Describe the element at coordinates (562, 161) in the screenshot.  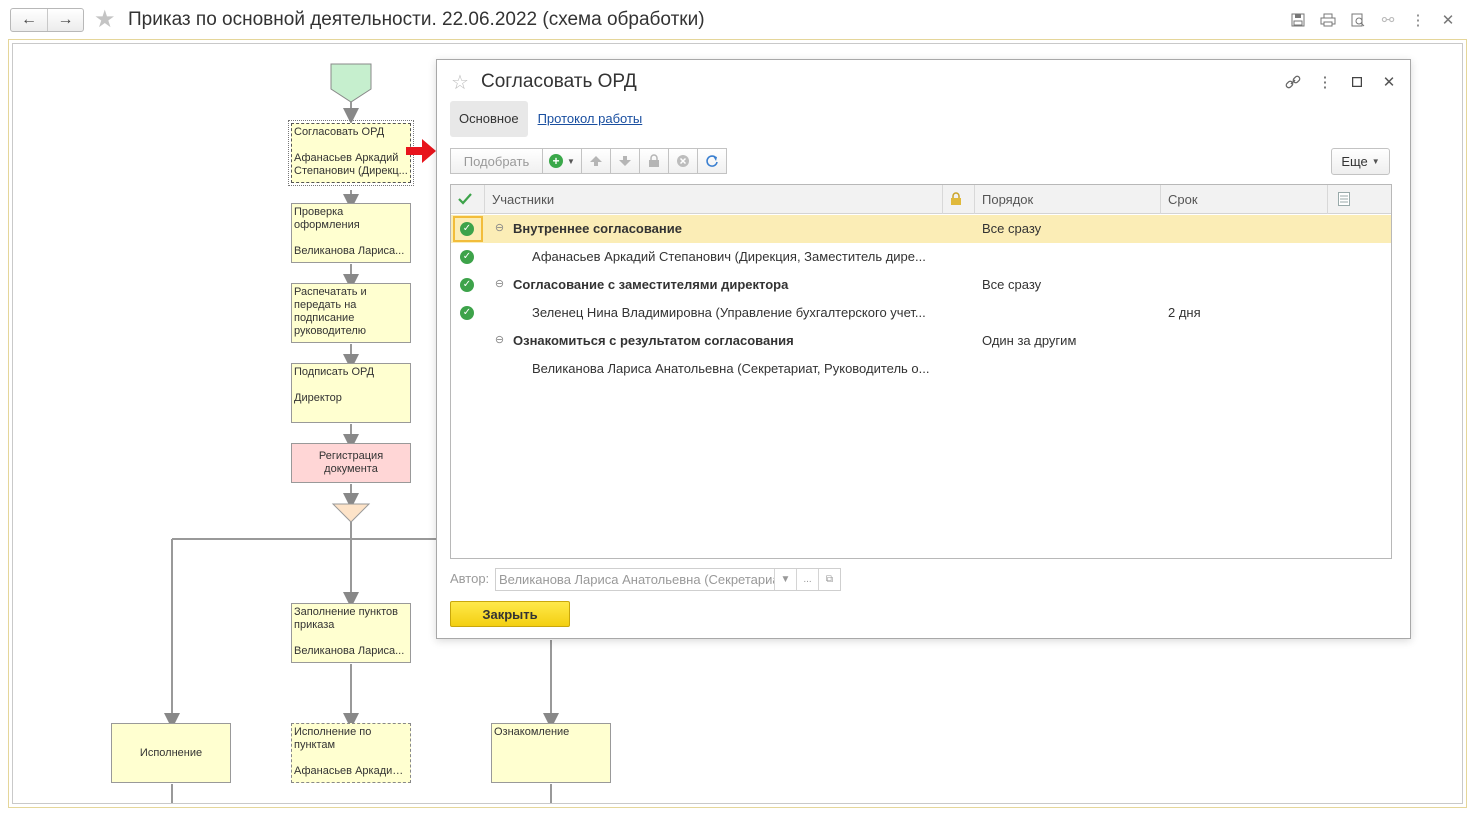
I see `add-button: + ▼` at that location.